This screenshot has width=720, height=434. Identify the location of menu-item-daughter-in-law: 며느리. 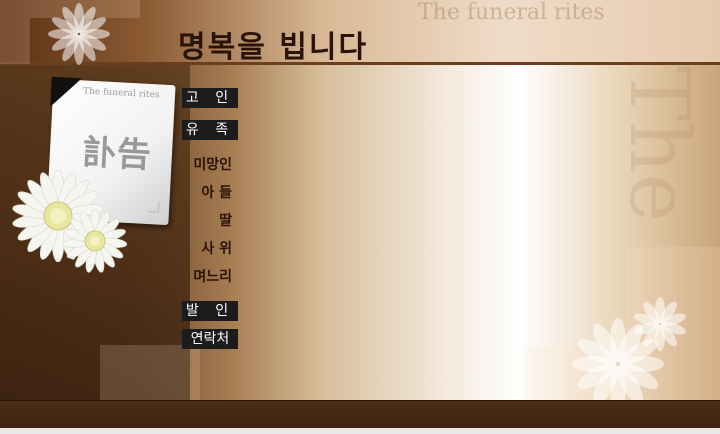
(209, 276).